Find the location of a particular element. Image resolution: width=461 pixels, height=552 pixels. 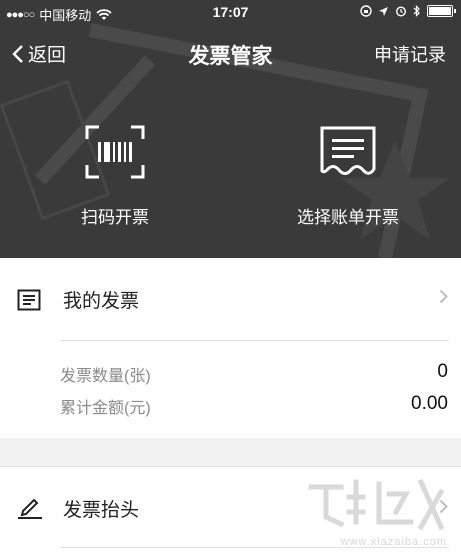

total-amount-label: 累计金额(元) is located at coordinates (105, 408).